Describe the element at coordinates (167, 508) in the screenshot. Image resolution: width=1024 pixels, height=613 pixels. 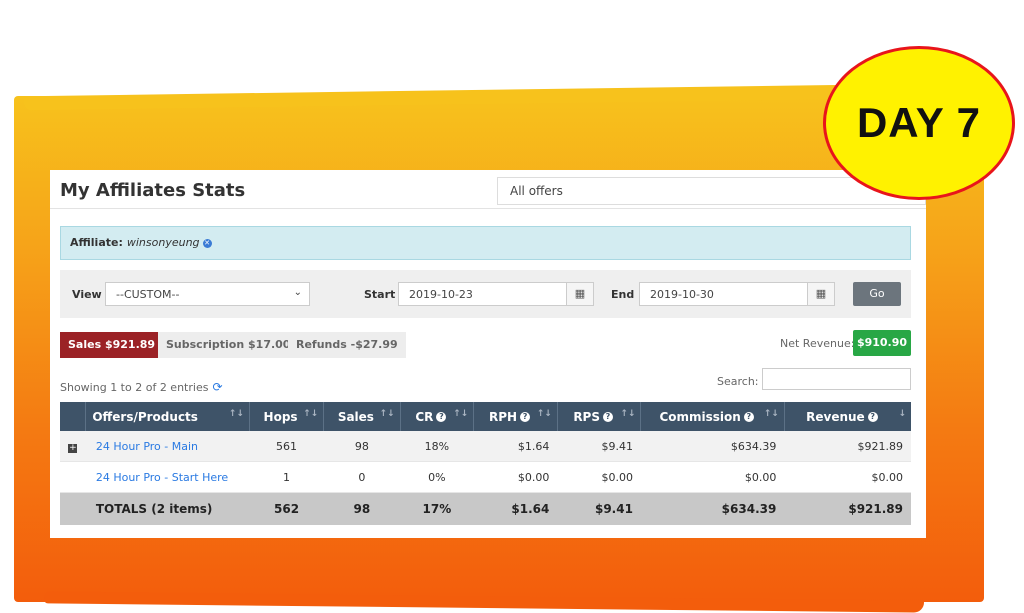
I see `totals-label: TOTALS (2 items)` at that location.